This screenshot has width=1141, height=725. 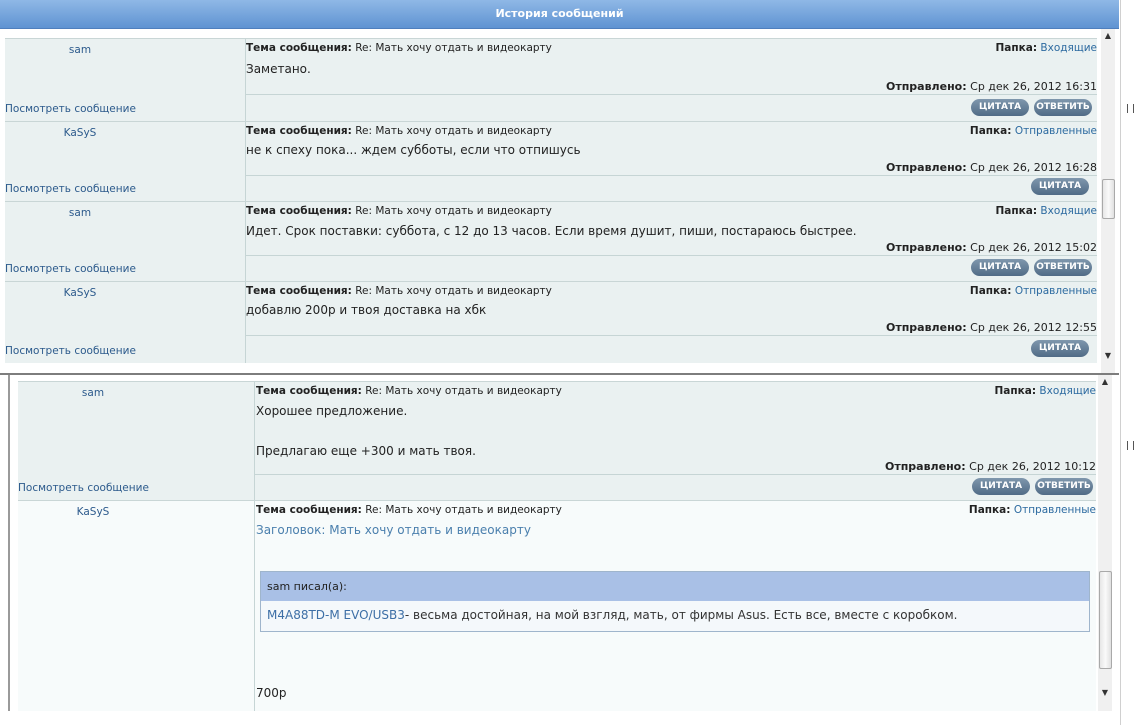 I want to click on message-body: добавлю 200р и твоя доставка на хбк, so click(x=366, y=310).